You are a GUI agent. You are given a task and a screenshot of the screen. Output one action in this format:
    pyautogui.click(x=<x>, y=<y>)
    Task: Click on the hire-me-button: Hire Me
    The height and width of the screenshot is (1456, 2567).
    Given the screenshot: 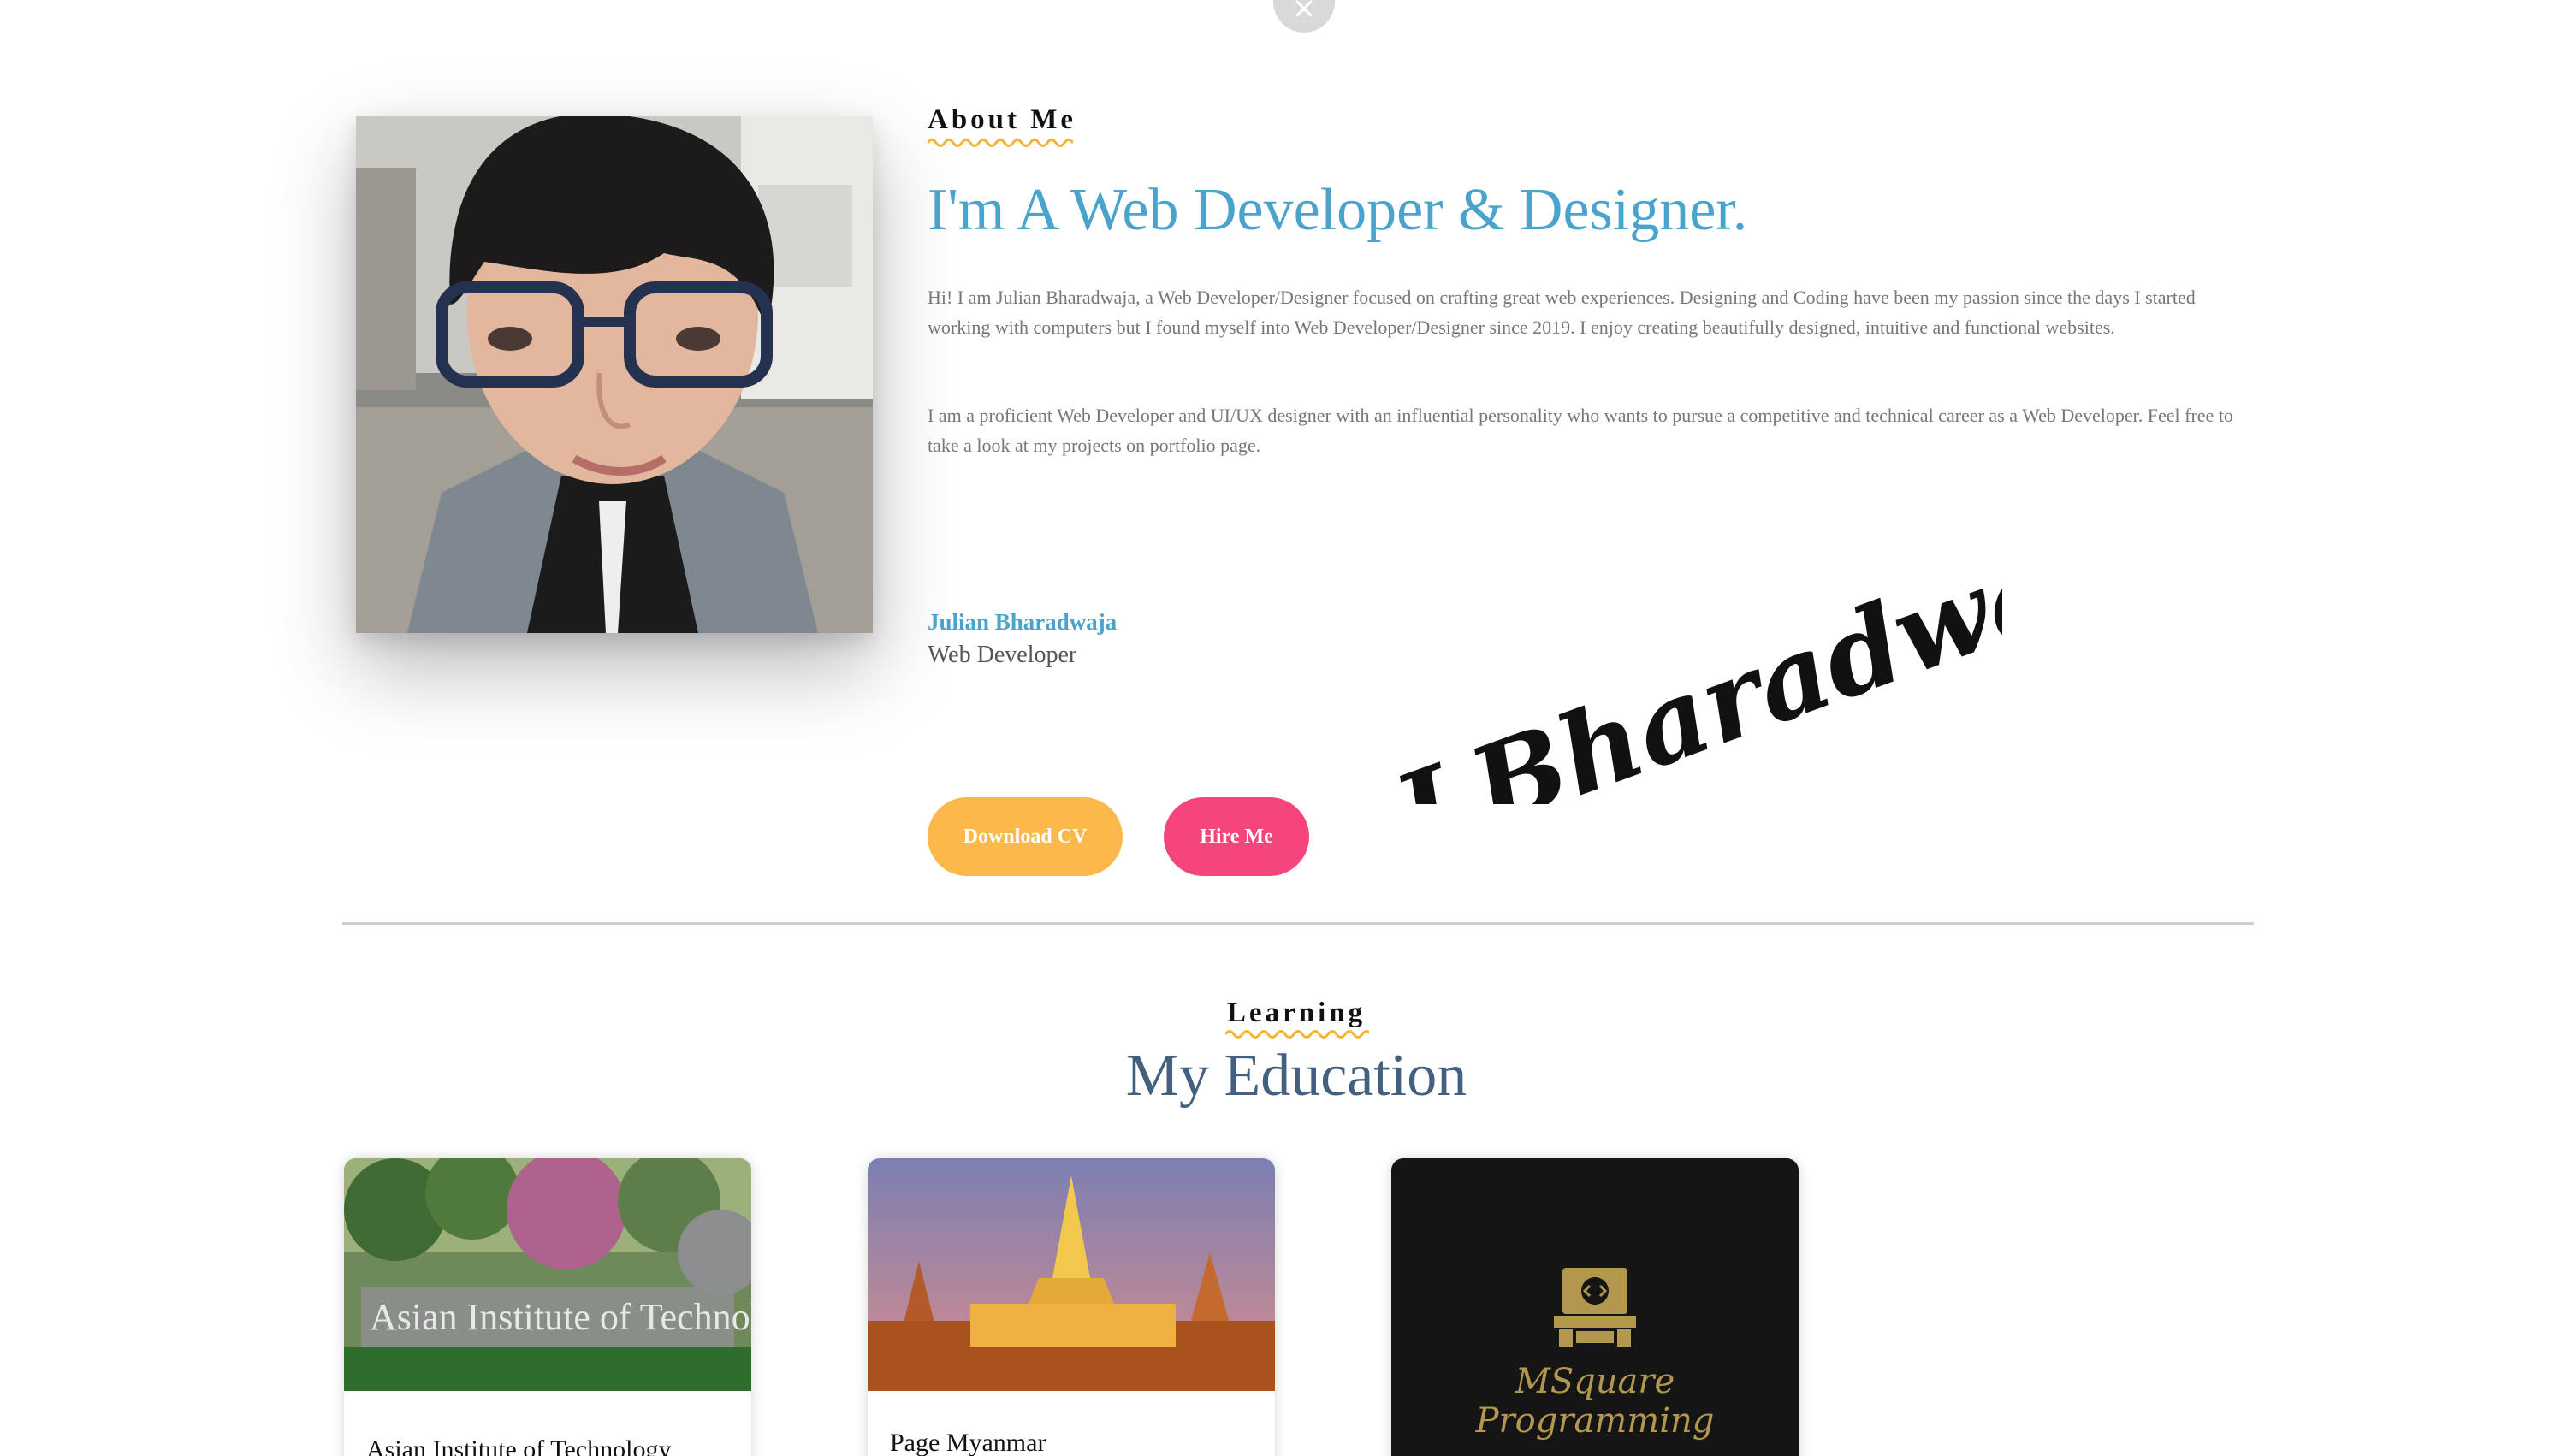 What is the action you would take?
    pyautogui.click(x=1237, y=836)
    